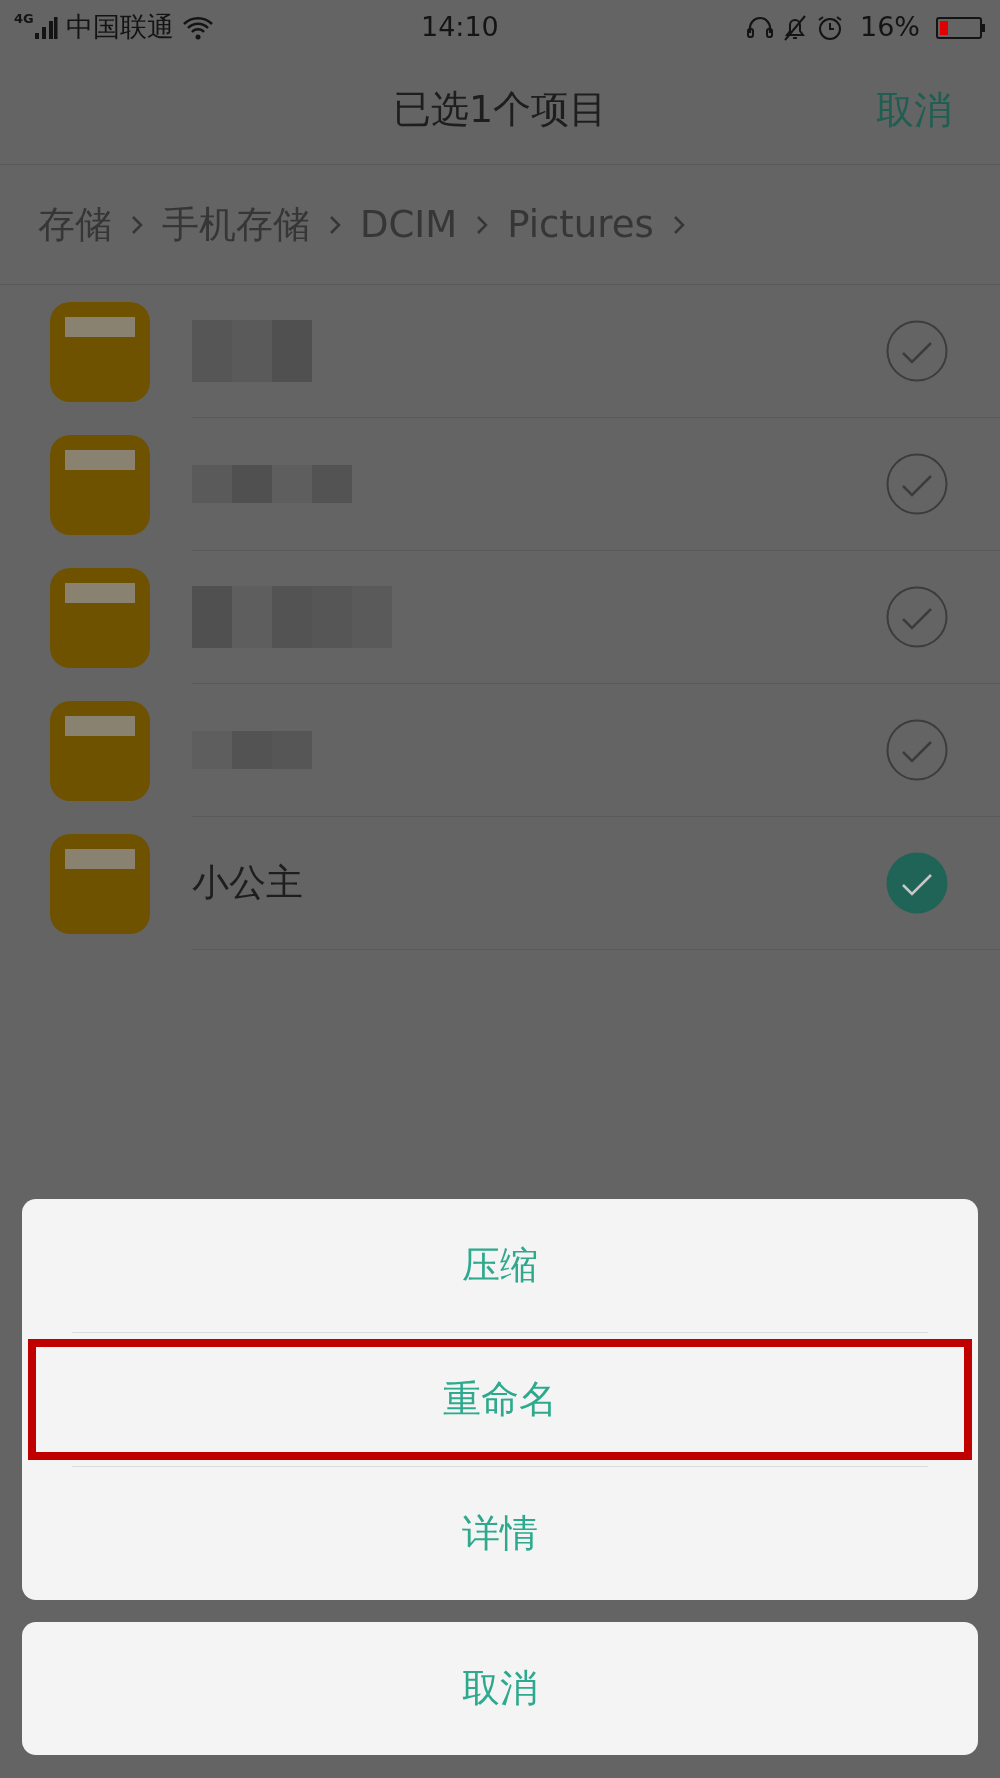  I want to click on cancel-link: 取消, so click(914, 109).